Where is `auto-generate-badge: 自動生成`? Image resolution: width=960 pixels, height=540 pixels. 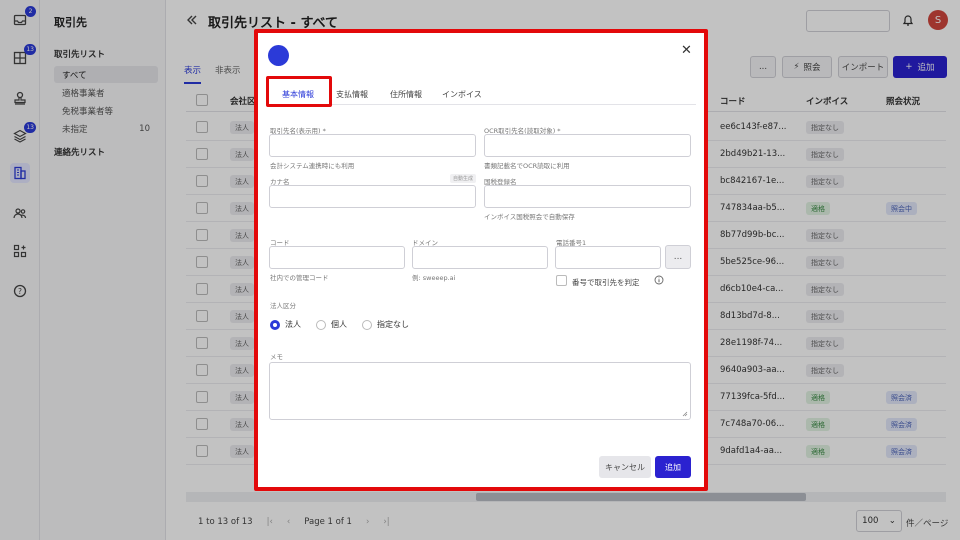
auto-generate-badge: 自動生成 is located at coordinates (463, 178).